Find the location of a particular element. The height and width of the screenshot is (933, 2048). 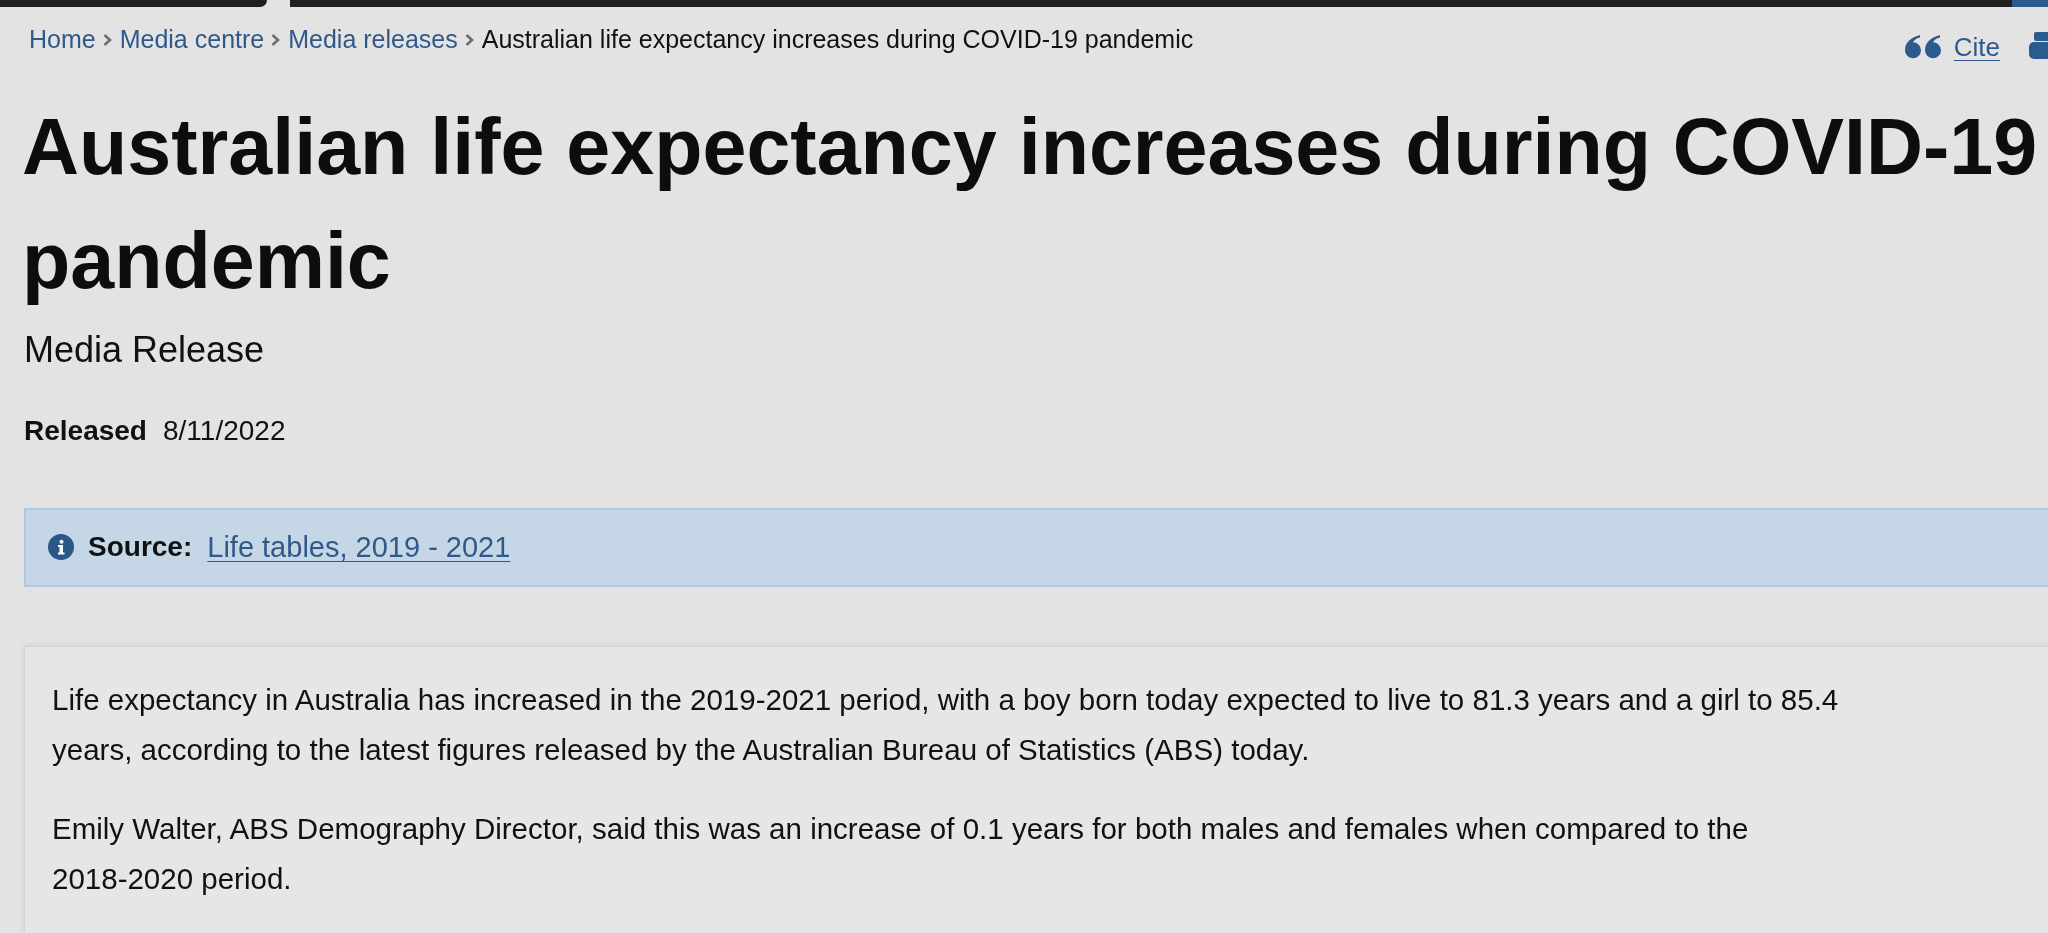

header-tab is located at coordinates (133, 3).